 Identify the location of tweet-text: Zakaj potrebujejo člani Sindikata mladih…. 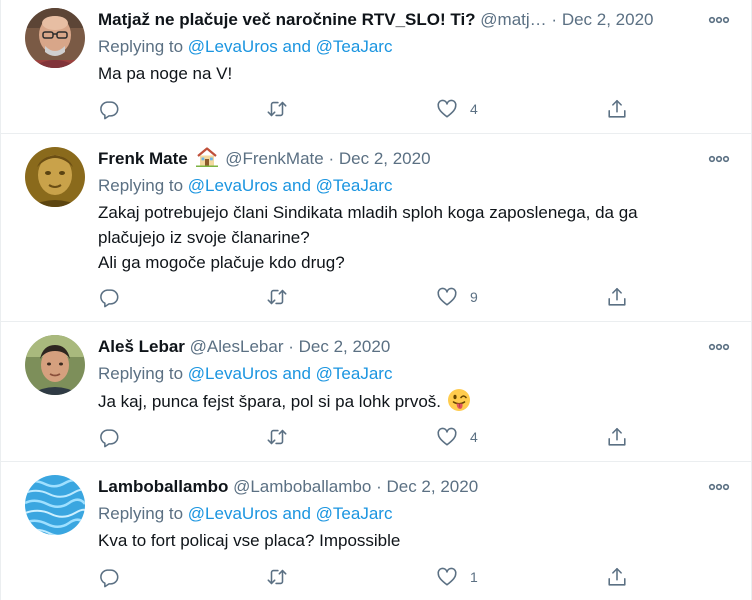
(409, 237).